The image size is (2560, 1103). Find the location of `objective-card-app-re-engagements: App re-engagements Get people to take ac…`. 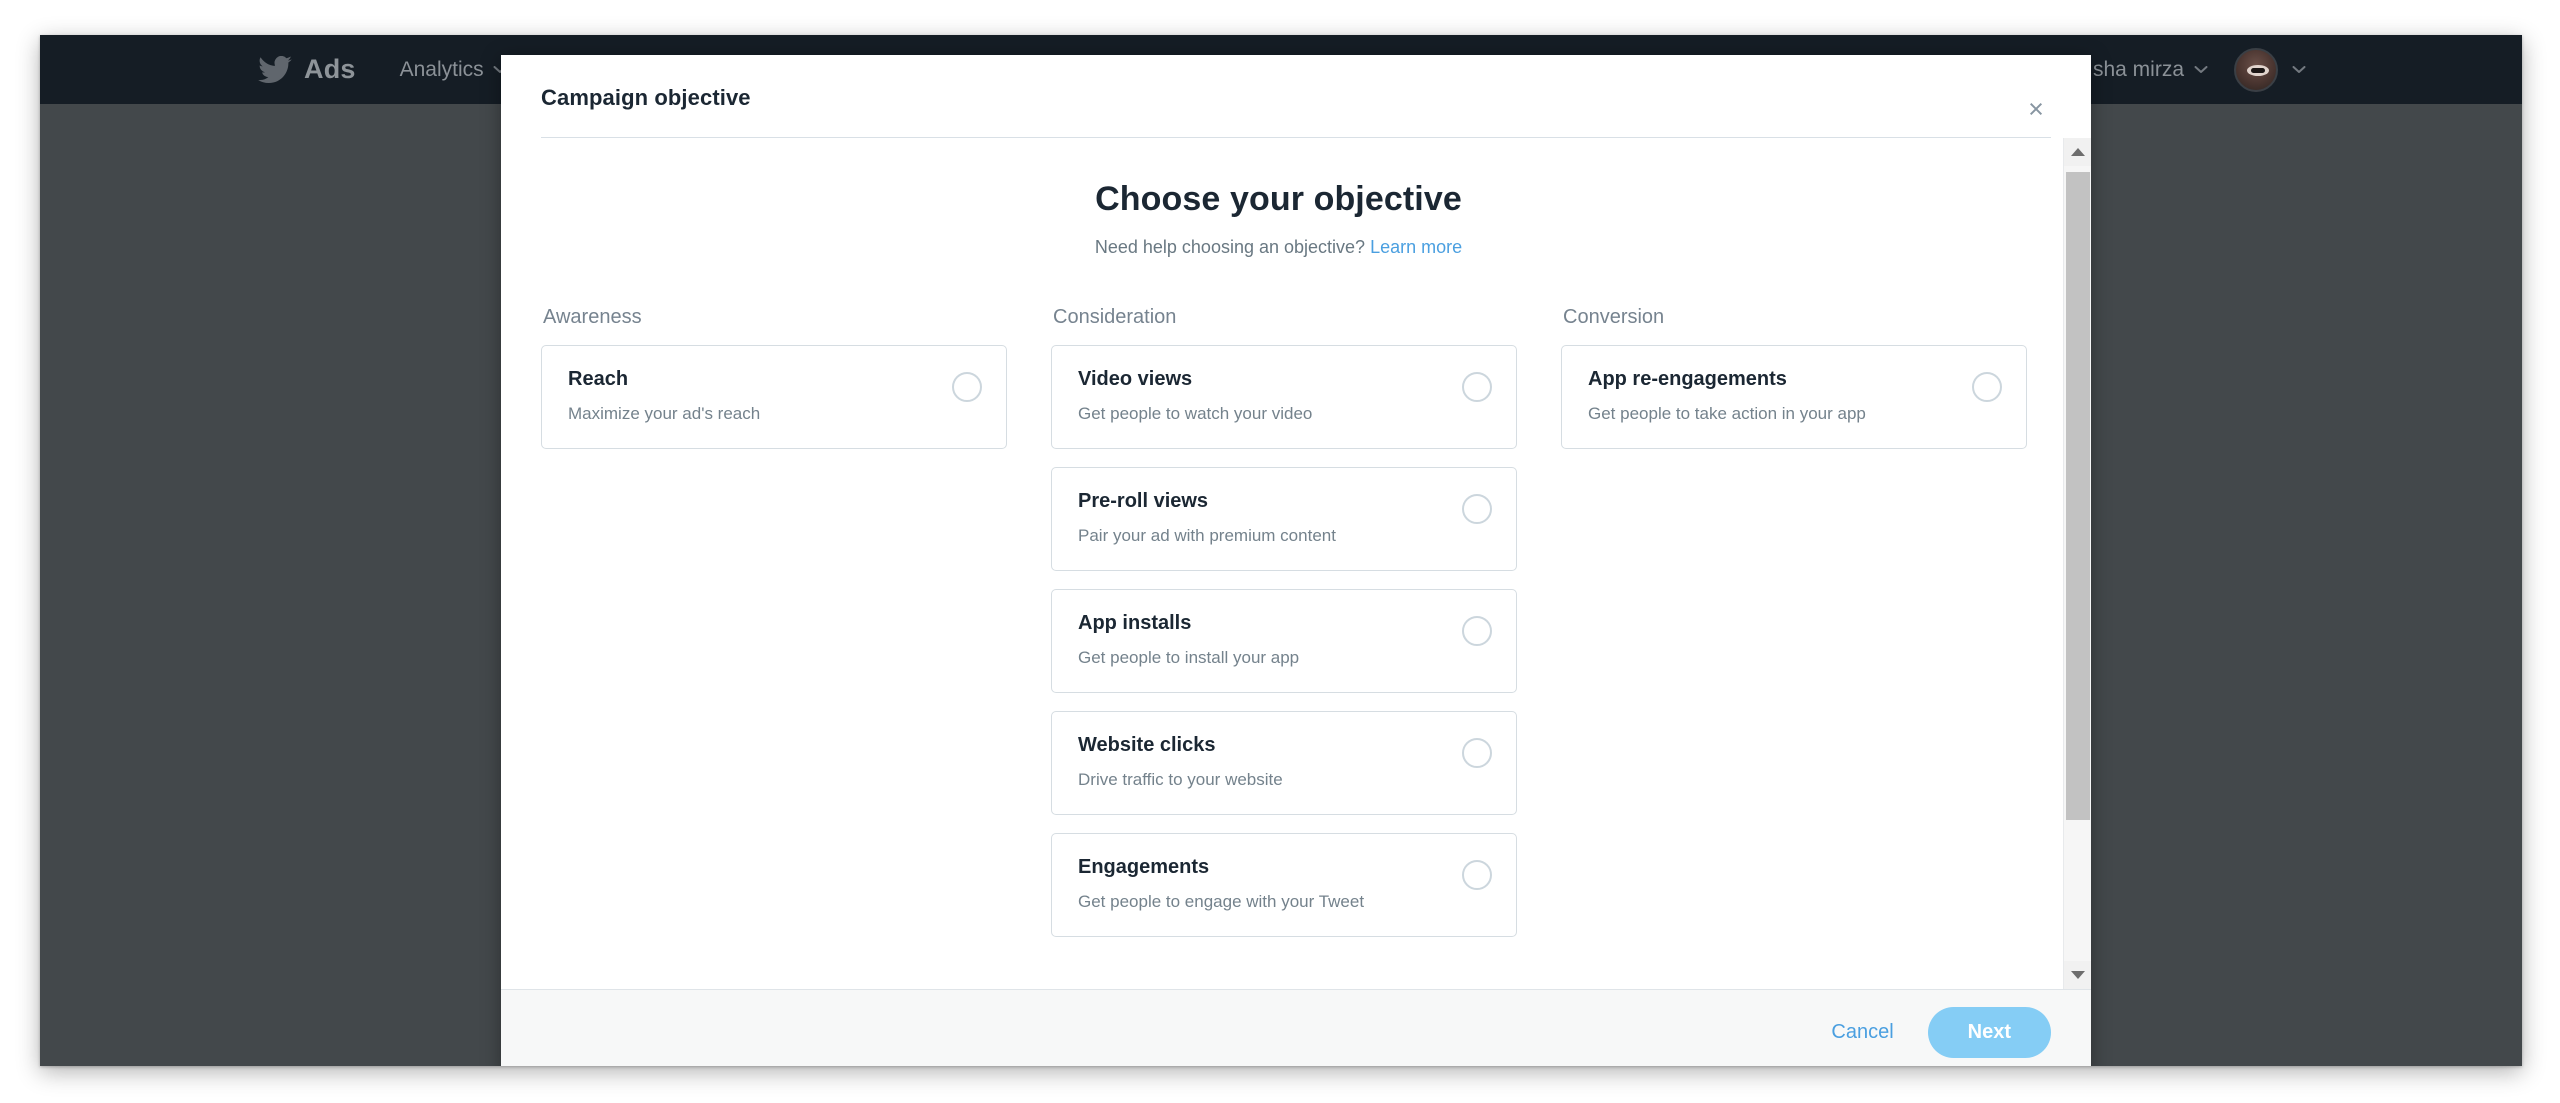

objective-card-app-re-engagements: App re-engagements Get people to take ac… is located at coordinates (1794, 397).